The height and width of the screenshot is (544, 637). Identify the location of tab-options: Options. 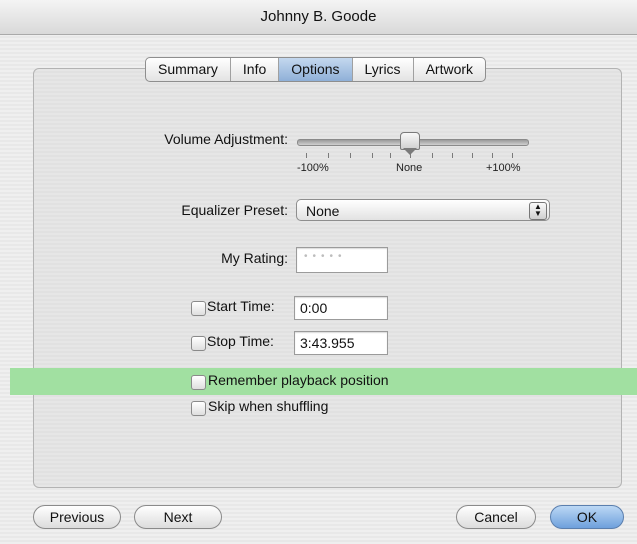
(316, 69).